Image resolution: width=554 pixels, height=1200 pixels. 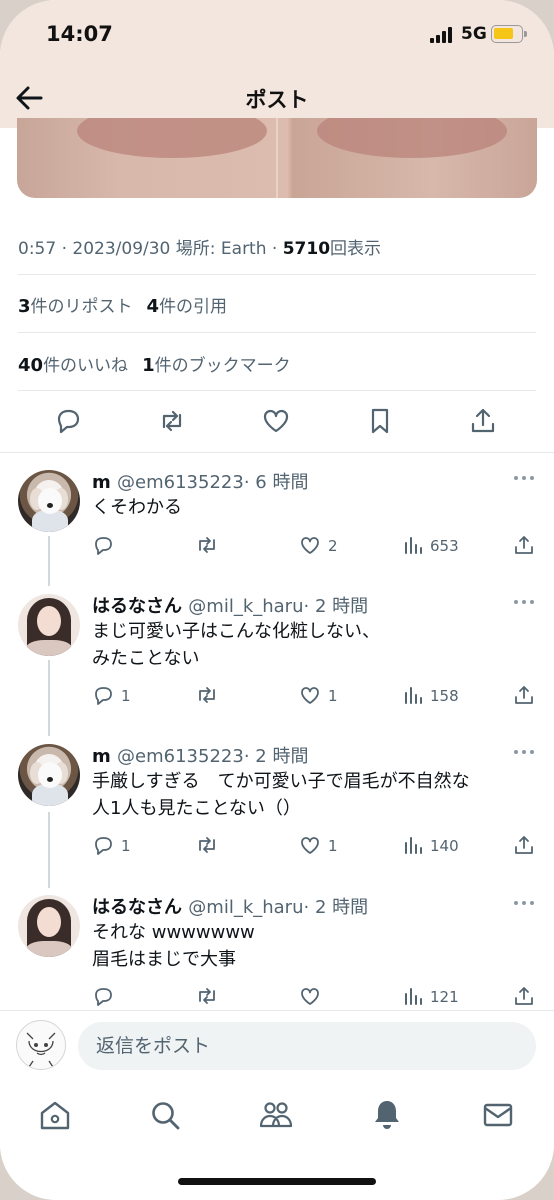 What do you see at coordinates (73, 365) in the screenshot?
I see `likes-link: 40件のいいね` at bounding box center [73, 365].